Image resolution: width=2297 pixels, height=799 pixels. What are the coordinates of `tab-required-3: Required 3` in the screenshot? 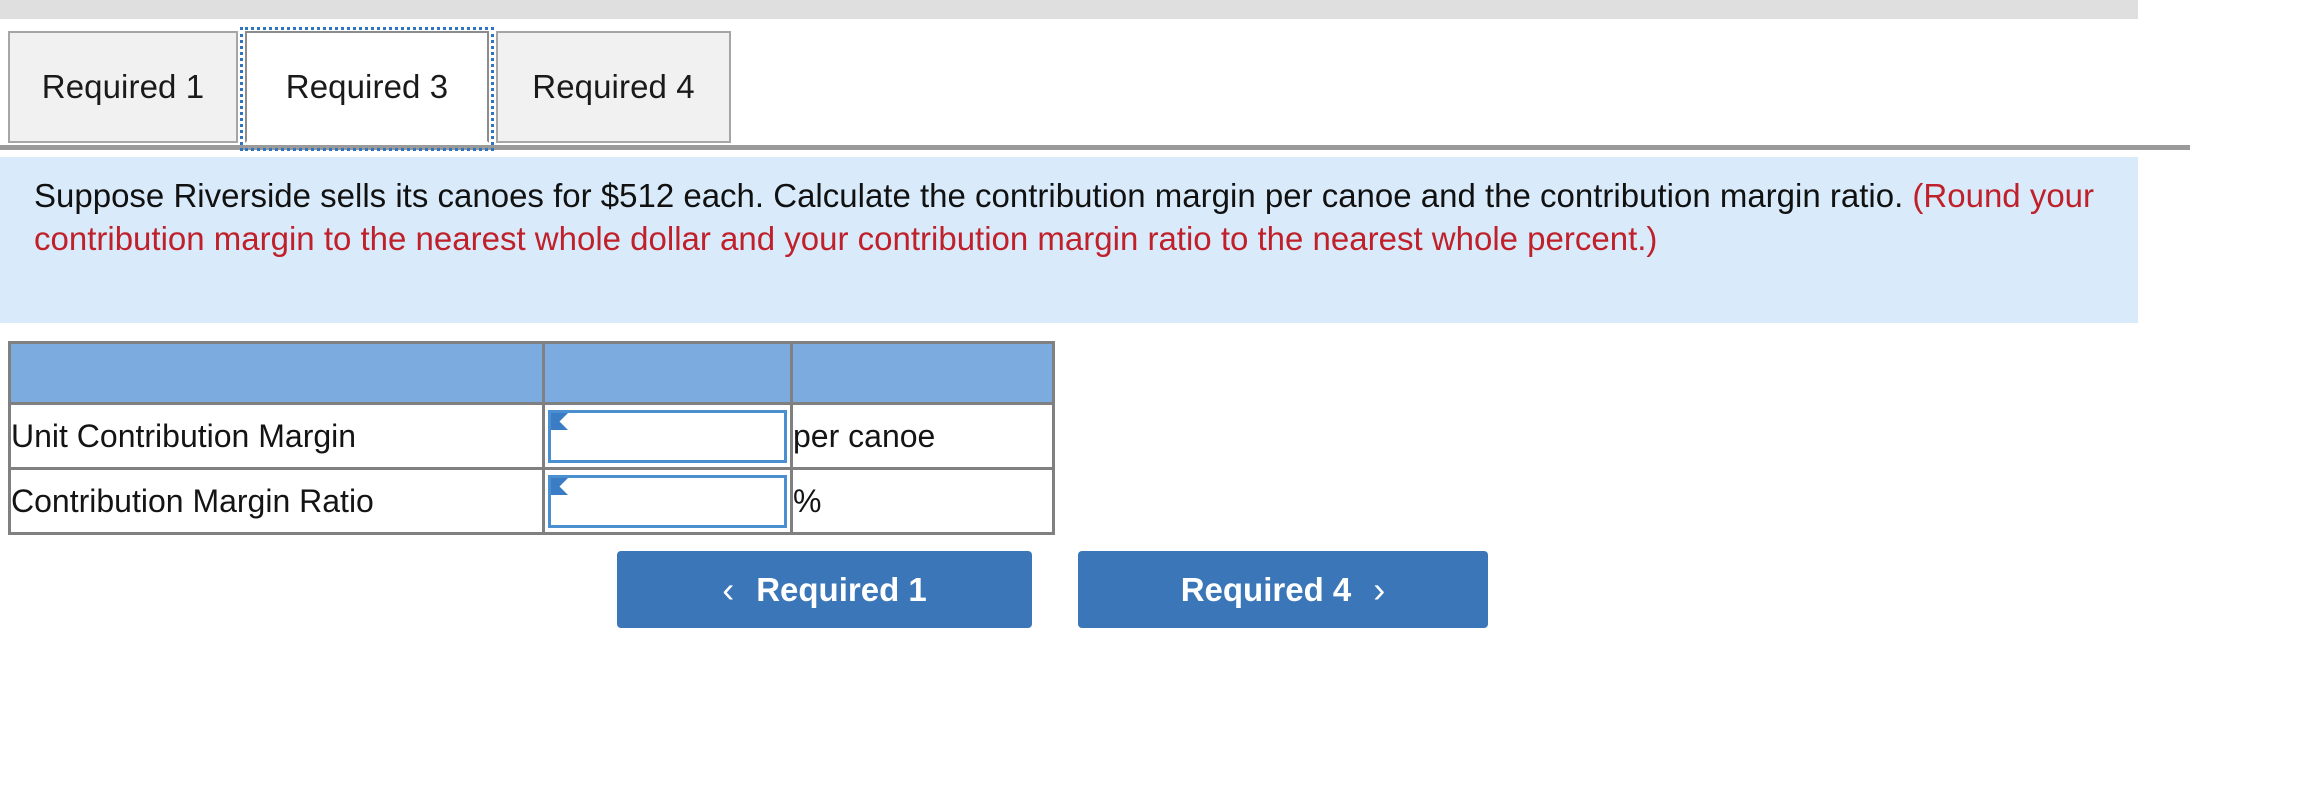 It's located at (367, 87).